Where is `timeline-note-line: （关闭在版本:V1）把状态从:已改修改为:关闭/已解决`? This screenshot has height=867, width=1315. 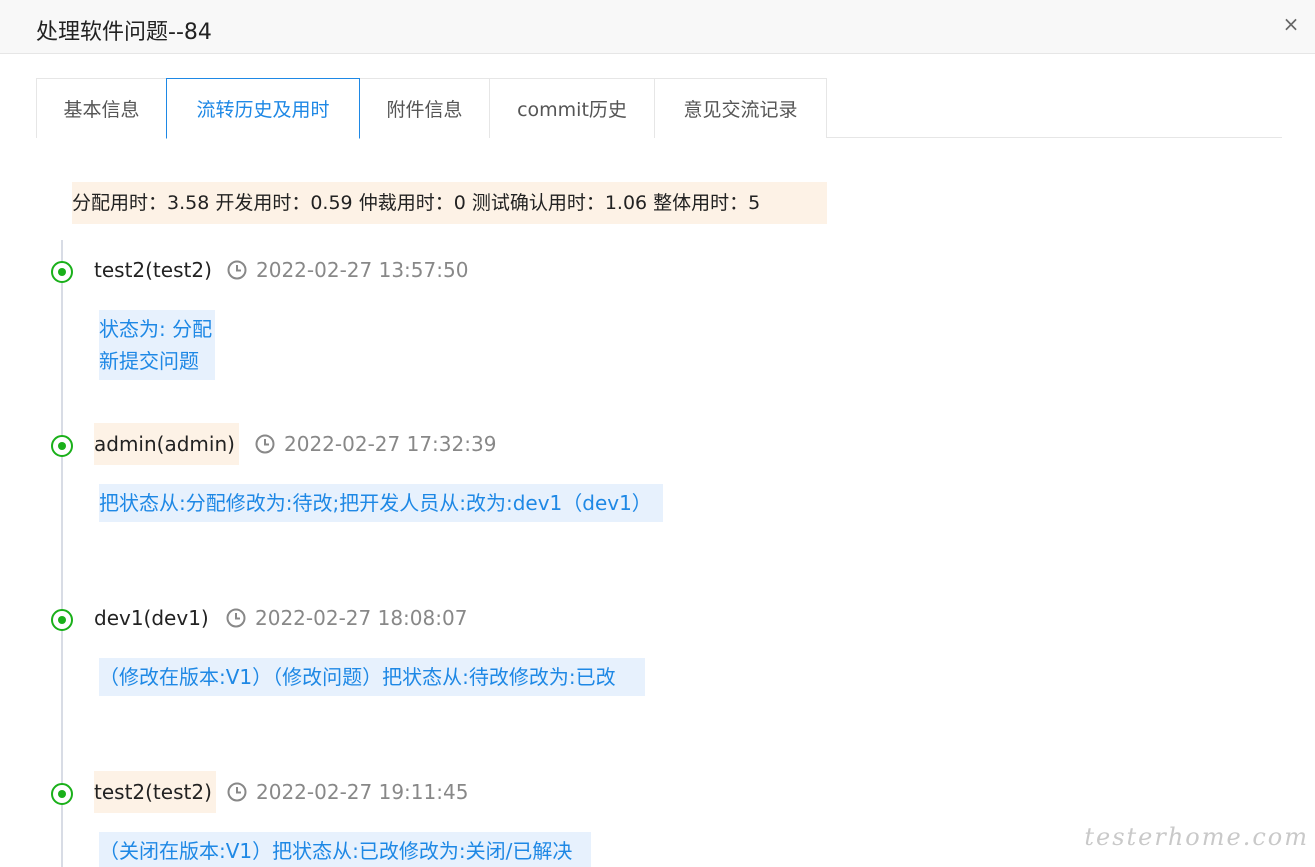
timeline-note-line: （关闭在版本:V1）把状态从:已改修改为:关闭/已解决 is located at coordinates (336, 851).